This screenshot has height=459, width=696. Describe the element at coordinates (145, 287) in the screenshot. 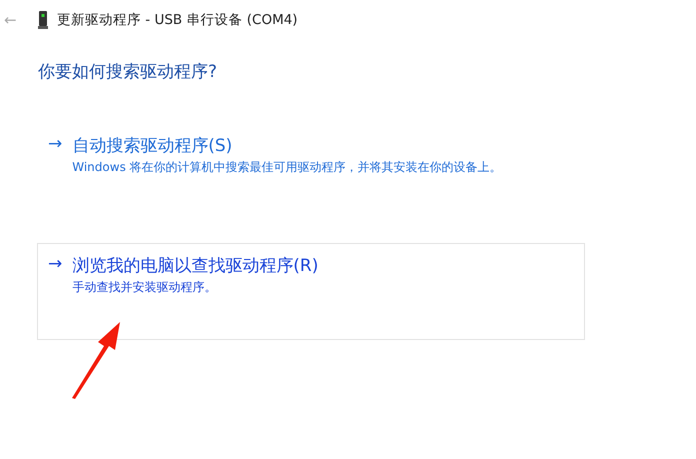

I see `option-description: 手动查找并安装驱动程序。` at that location.